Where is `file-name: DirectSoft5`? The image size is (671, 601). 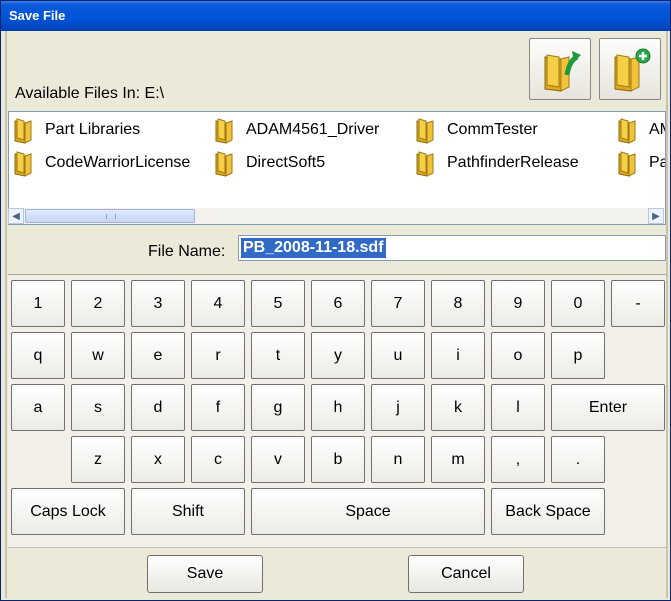 file-name: DirectSoft5 is located at coordinates (286, 162).